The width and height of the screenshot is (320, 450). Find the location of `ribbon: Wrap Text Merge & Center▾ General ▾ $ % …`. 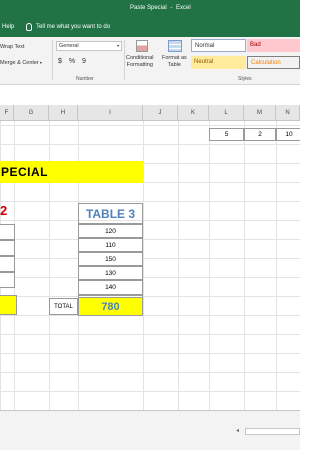

ribbon: Wrap Text Merge & Center▾ General ▾ $ % … is located at coordinates (150, 61).